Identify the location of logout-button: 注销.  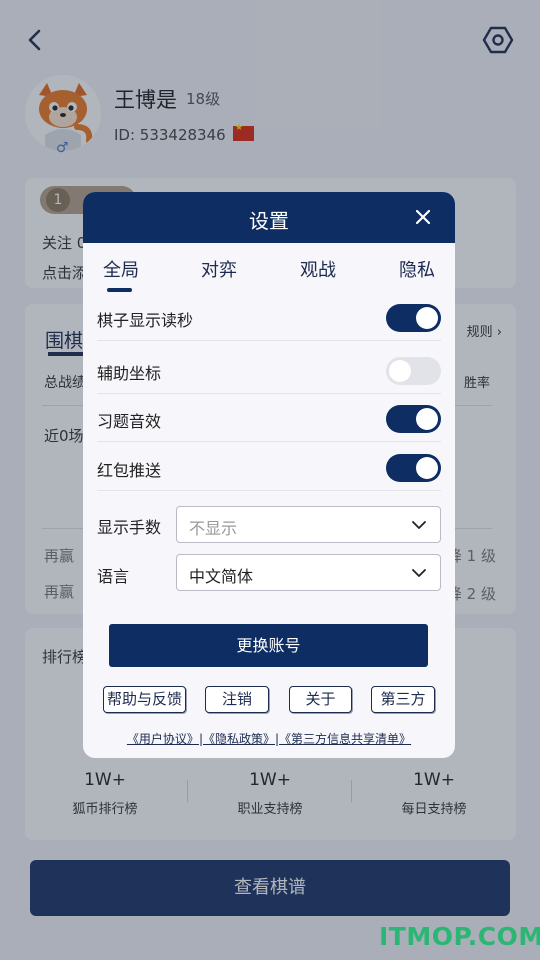
(237, 699).